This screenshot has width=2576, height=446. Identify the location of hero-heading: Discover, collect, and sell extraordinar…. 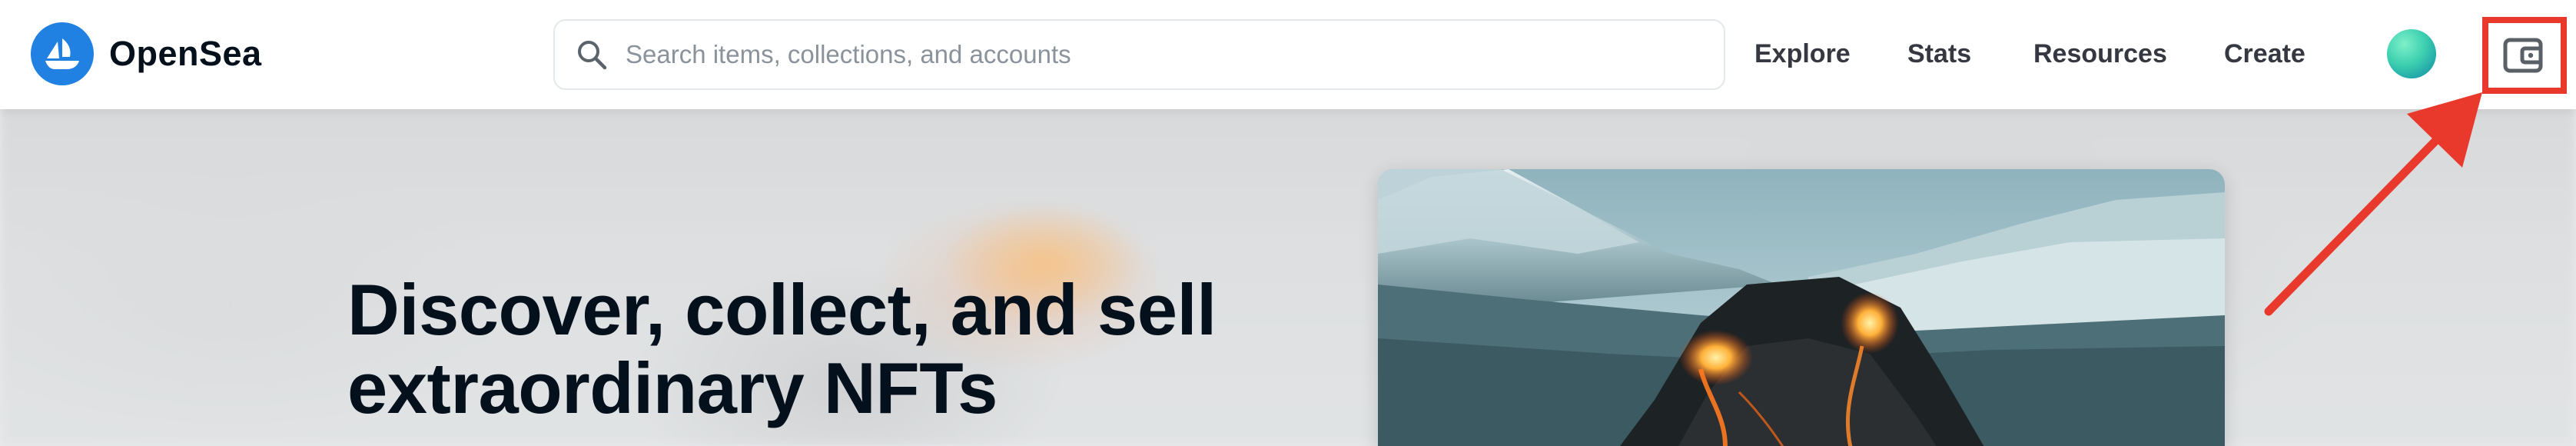
(846, 349).